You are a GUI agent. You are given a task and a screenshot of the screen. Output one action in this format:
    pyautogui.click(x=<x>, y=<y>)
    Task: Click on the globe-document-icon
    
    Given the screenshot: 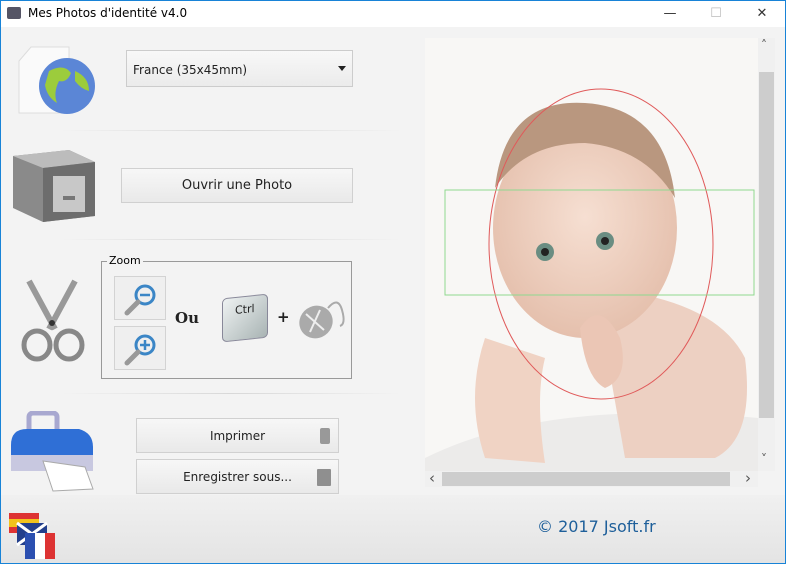 What is the action you would take?
    pyautogui.click(x=56, y=80)
    